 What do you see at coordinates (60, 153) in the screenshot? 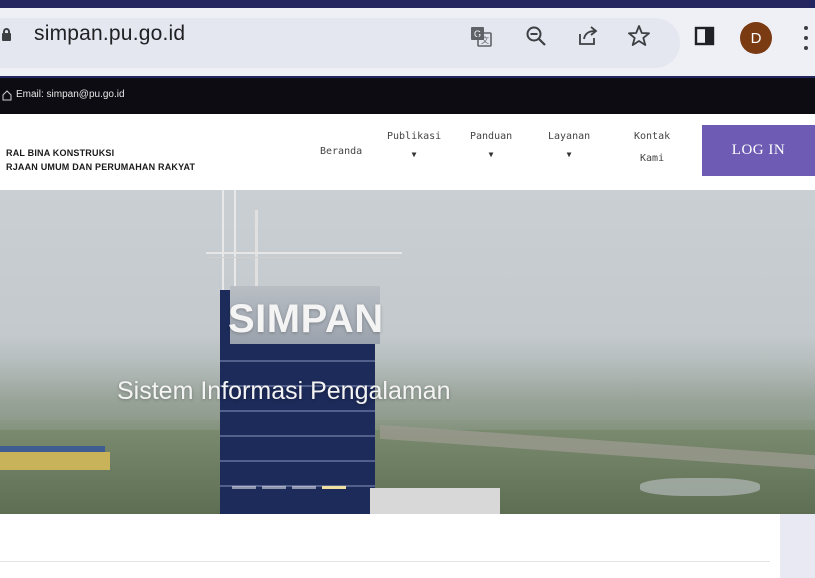
I see `org-name-line1: RAL BINA KONSTRUKSI` at bounding box center [60, 153].